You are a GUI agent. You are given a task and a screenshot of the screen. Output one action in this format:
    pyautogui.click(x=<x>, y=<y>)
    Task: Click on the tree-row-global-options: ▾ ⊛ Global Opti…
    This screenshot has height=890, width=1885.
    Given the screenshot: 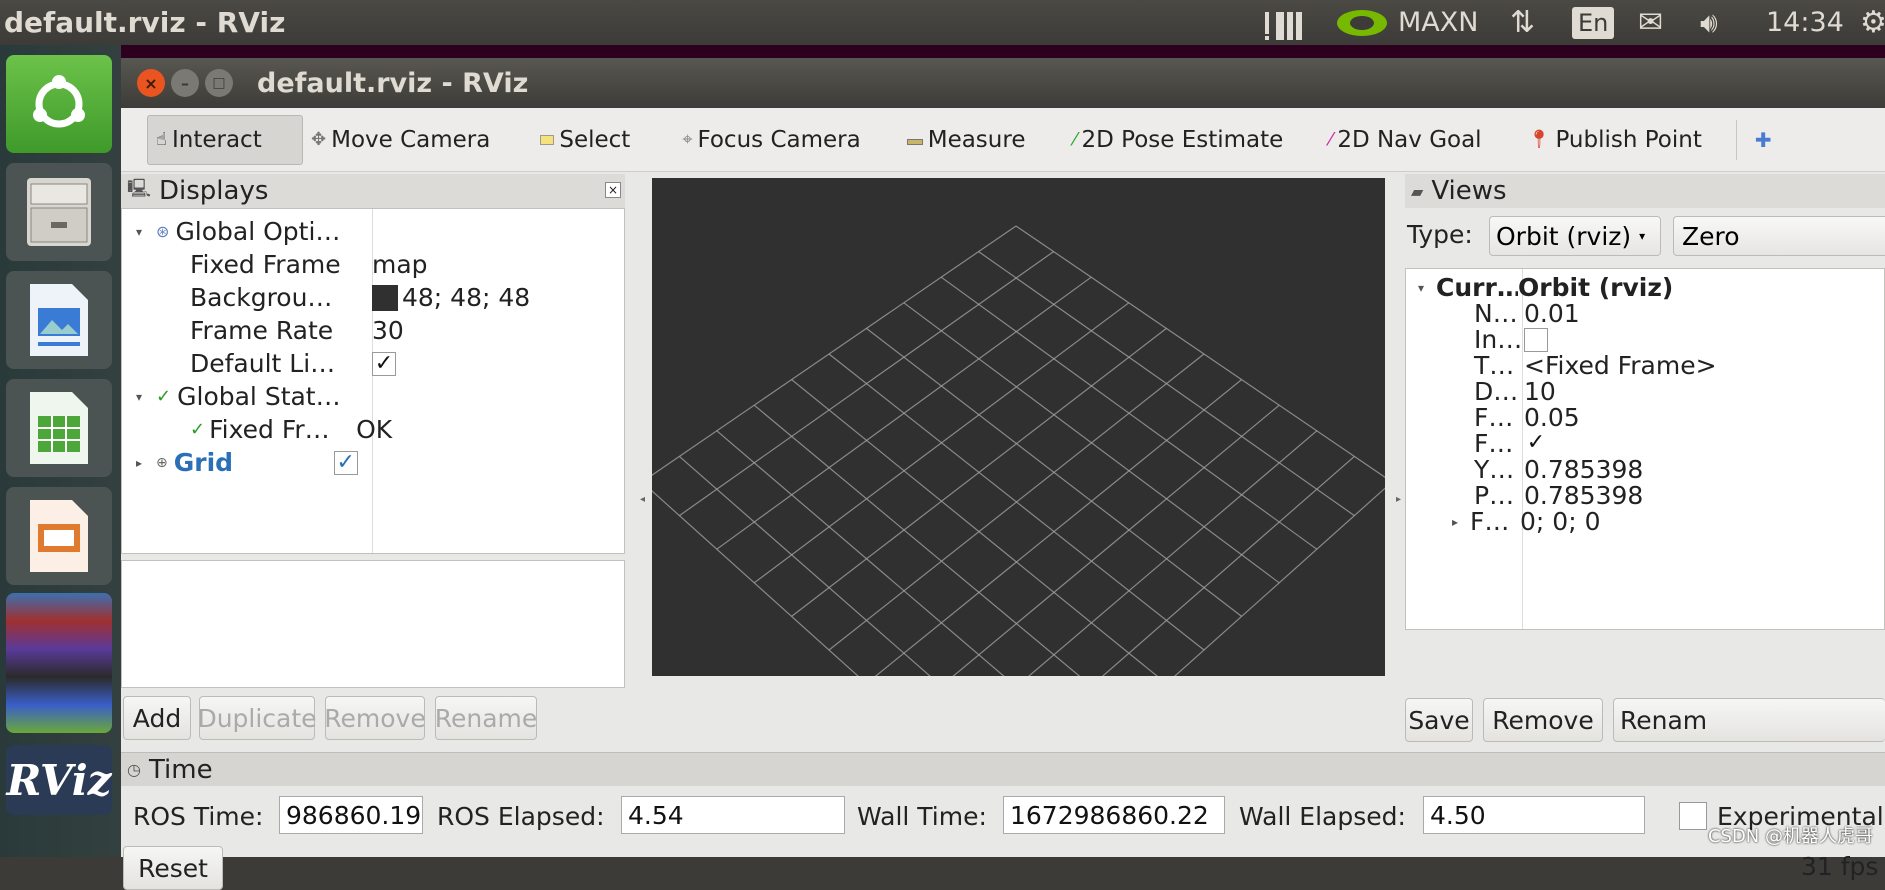 What is the action you would take?
    pyautogui.click(x=231, y=231)
    